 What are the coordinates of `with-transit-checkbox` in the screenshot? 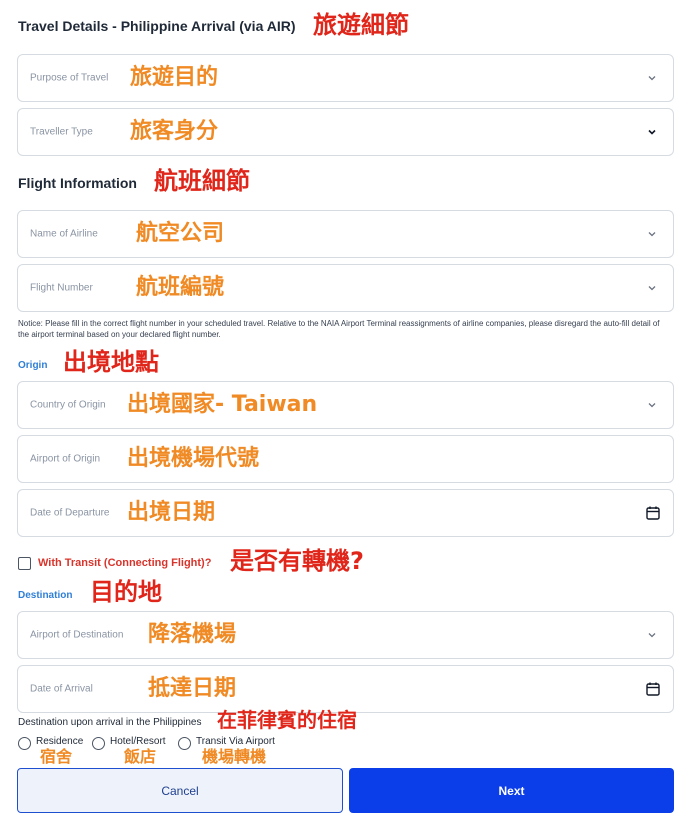 It's located at (24, 563).